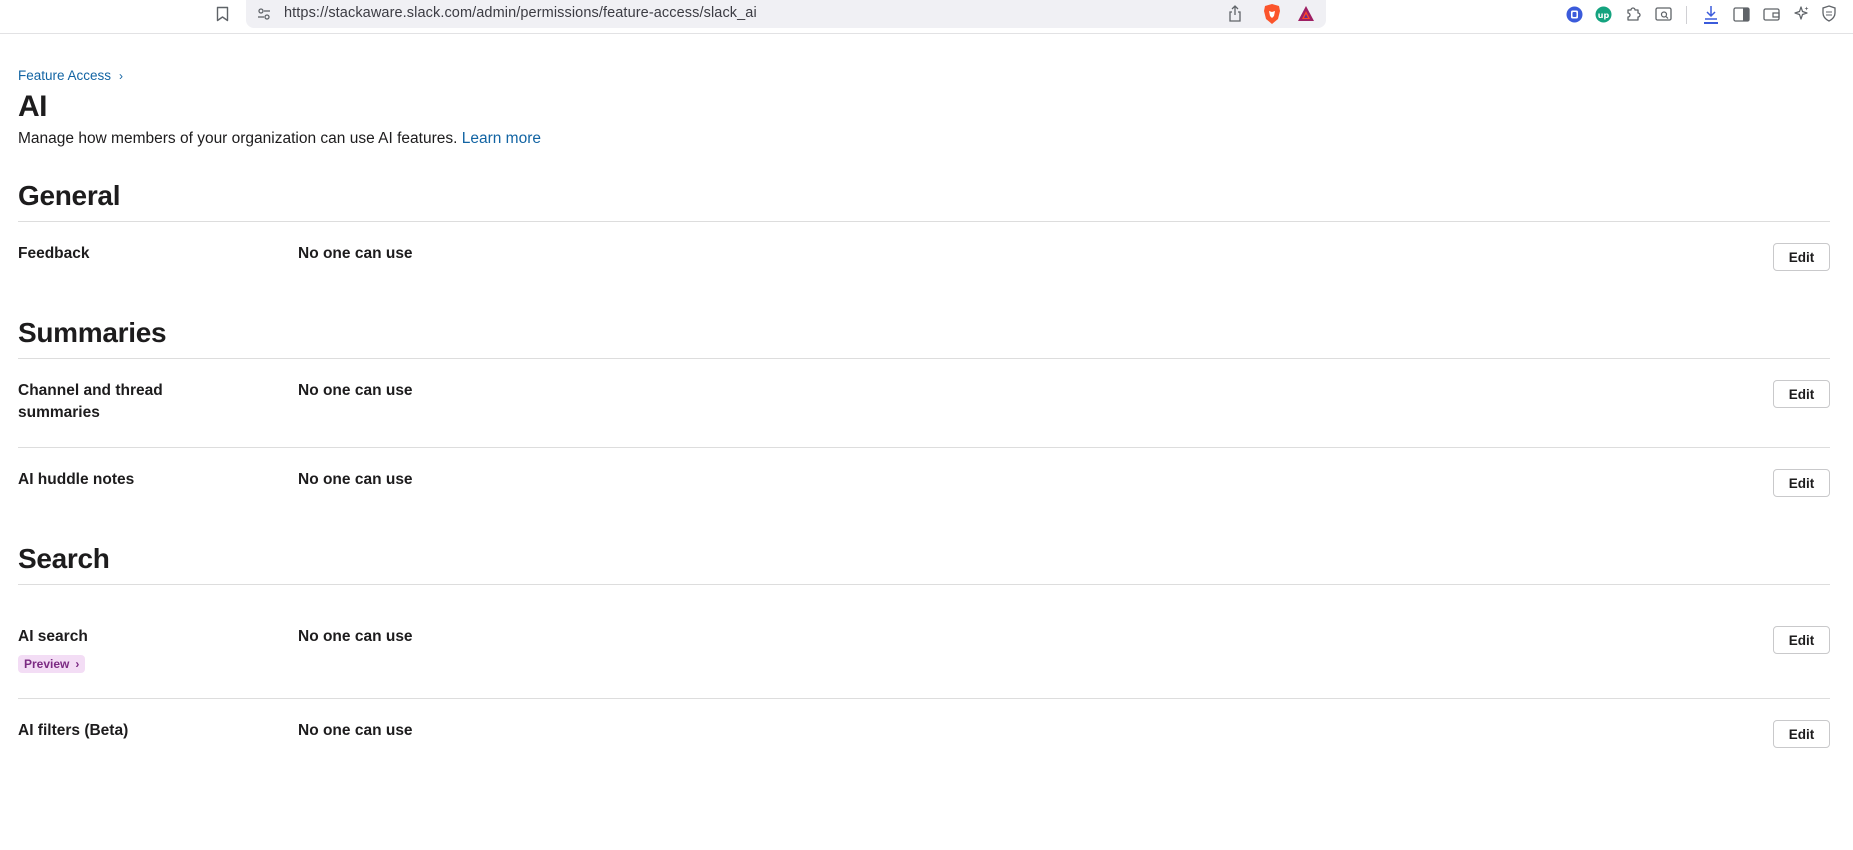 The image size is (1853, 850). What do you see at coordinates (1801, 640) in the screenshot?
I see `edit-button-ai-search: Edit` at bounding box center [1801, 640].